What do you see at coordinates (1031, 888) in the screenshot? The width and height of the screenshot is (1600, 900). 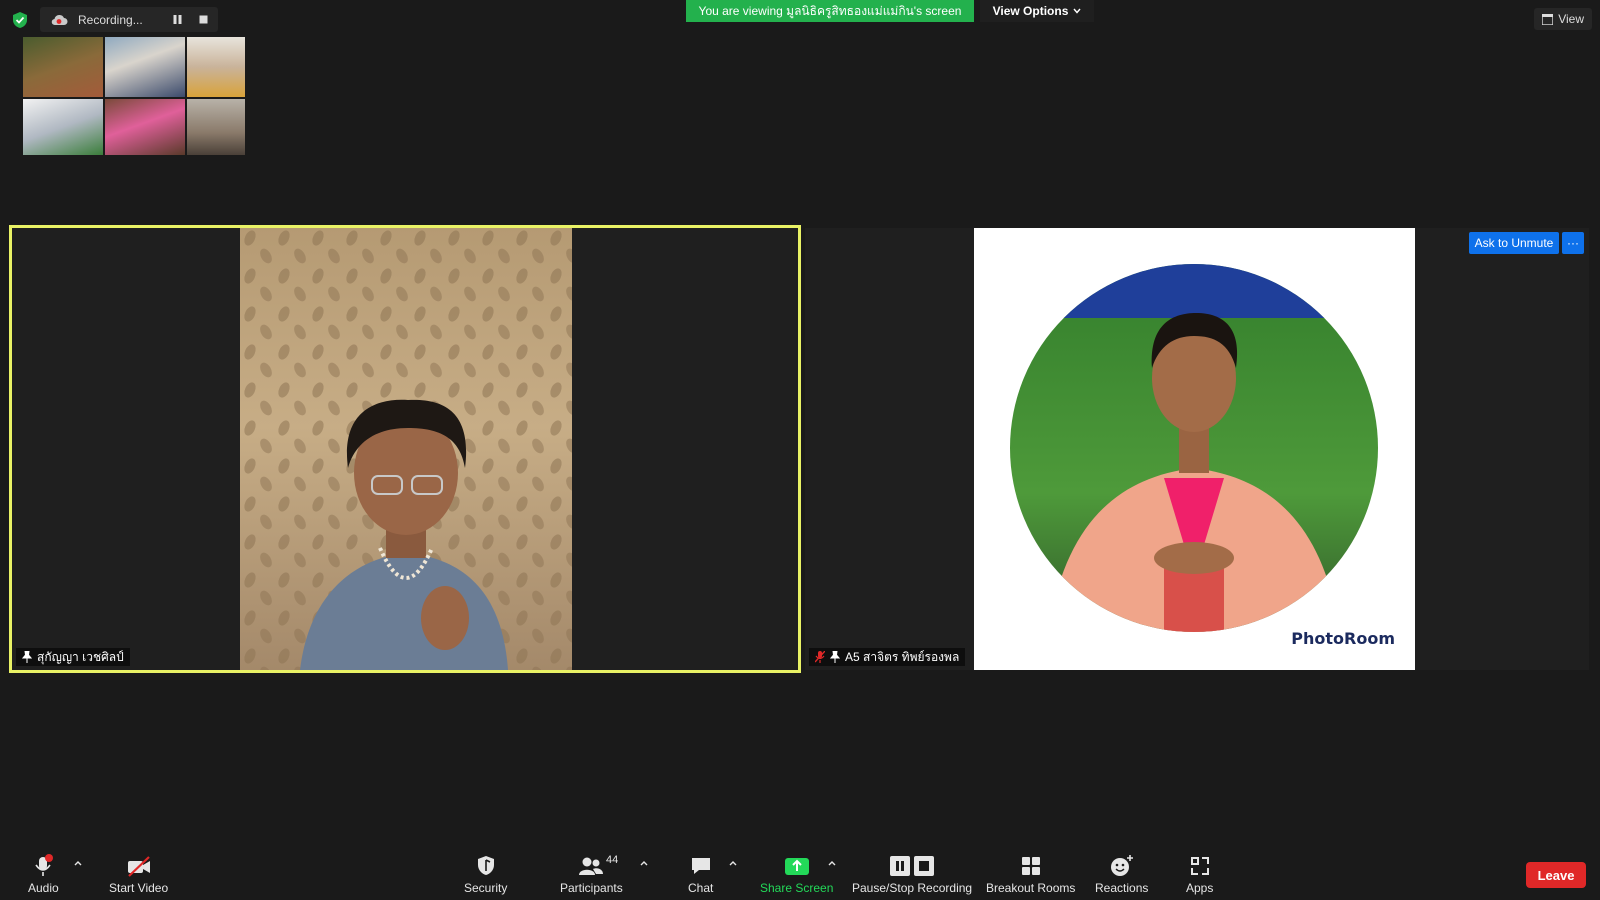 I see `breakout-rooms-label: Breakout Rooms` at bounding box center [1031, 888].